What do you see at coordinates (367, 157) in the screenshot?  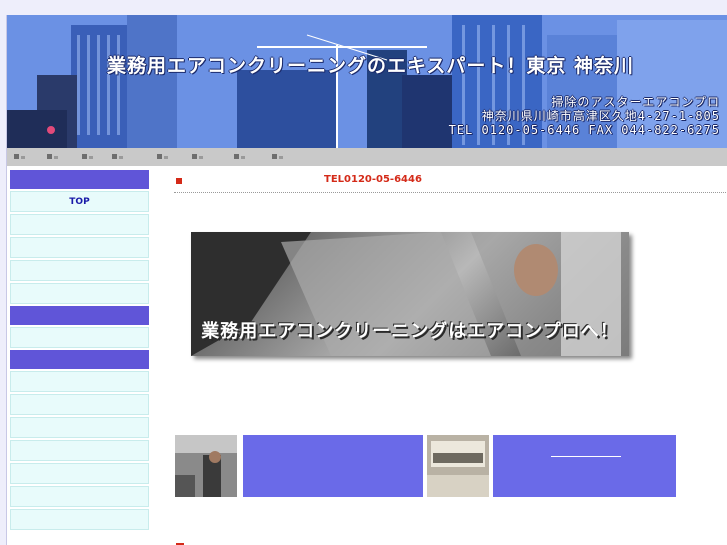 I see `nav-strip` at bounding box center [367, 157].